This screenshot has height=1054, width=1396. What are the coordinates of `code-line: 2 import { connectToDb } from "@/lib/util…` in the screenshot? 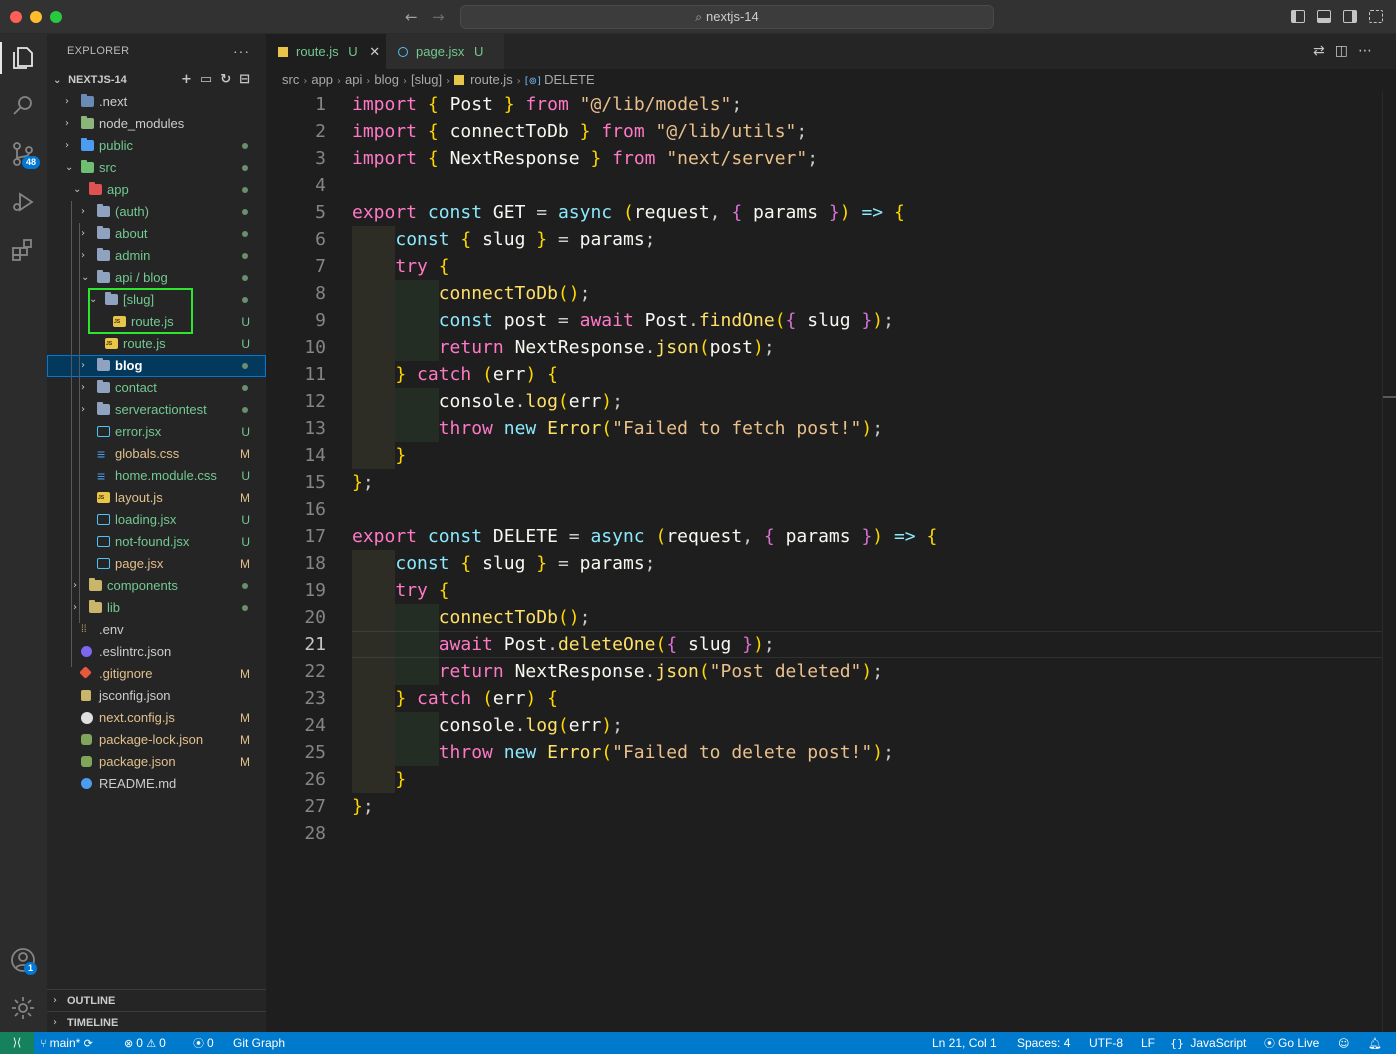 It's located at (826, 131).